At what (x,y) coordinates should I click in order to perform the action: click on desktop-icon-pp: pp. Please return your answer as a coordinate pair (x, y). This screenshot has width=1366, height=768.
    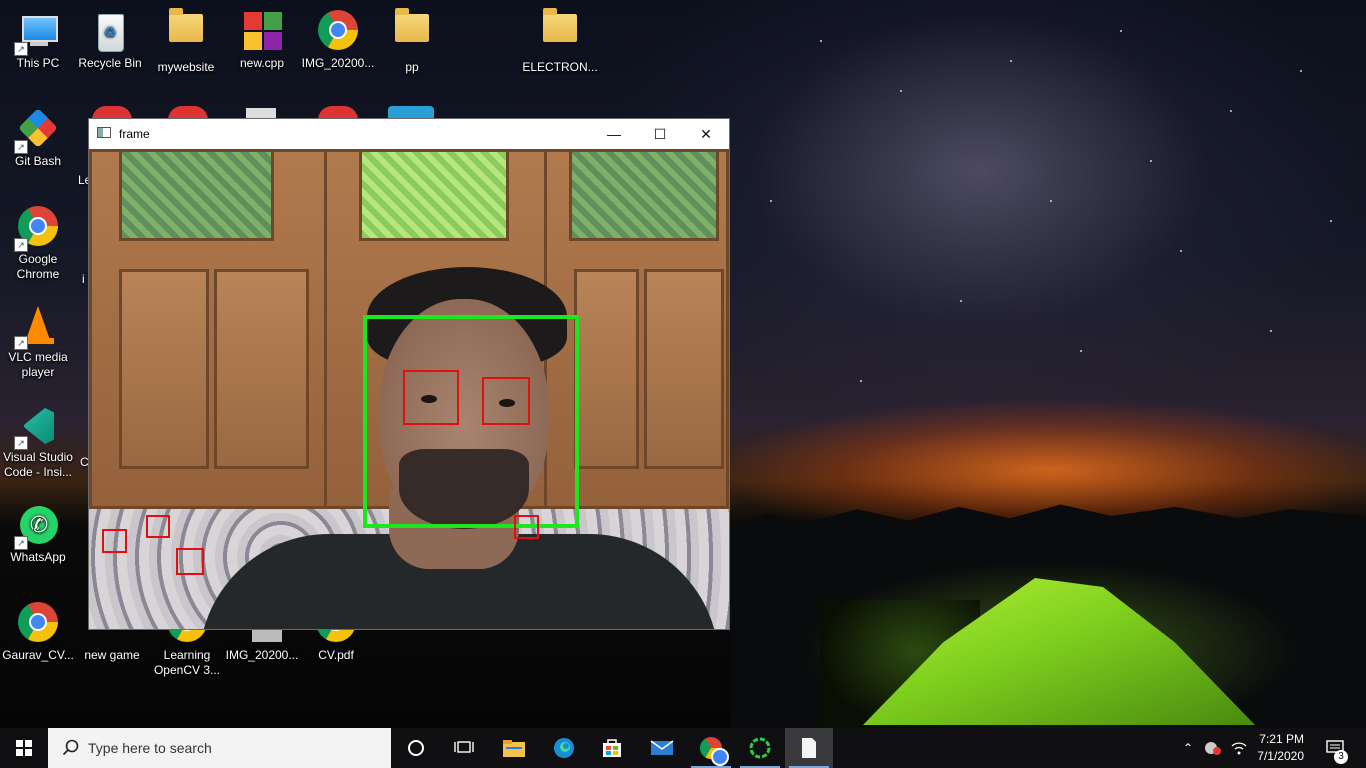
    Looking at the image, I should click on (412, 49).